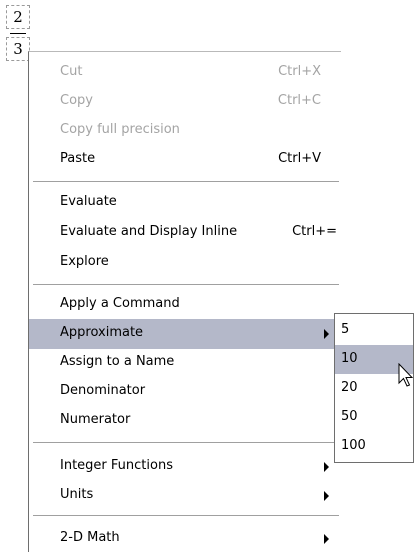 The image size is (414, 552). What do you see at coordinates (349, 387) in the screenshot?
I see `submenu-item-label: 20` at bounding box center [349, 387].